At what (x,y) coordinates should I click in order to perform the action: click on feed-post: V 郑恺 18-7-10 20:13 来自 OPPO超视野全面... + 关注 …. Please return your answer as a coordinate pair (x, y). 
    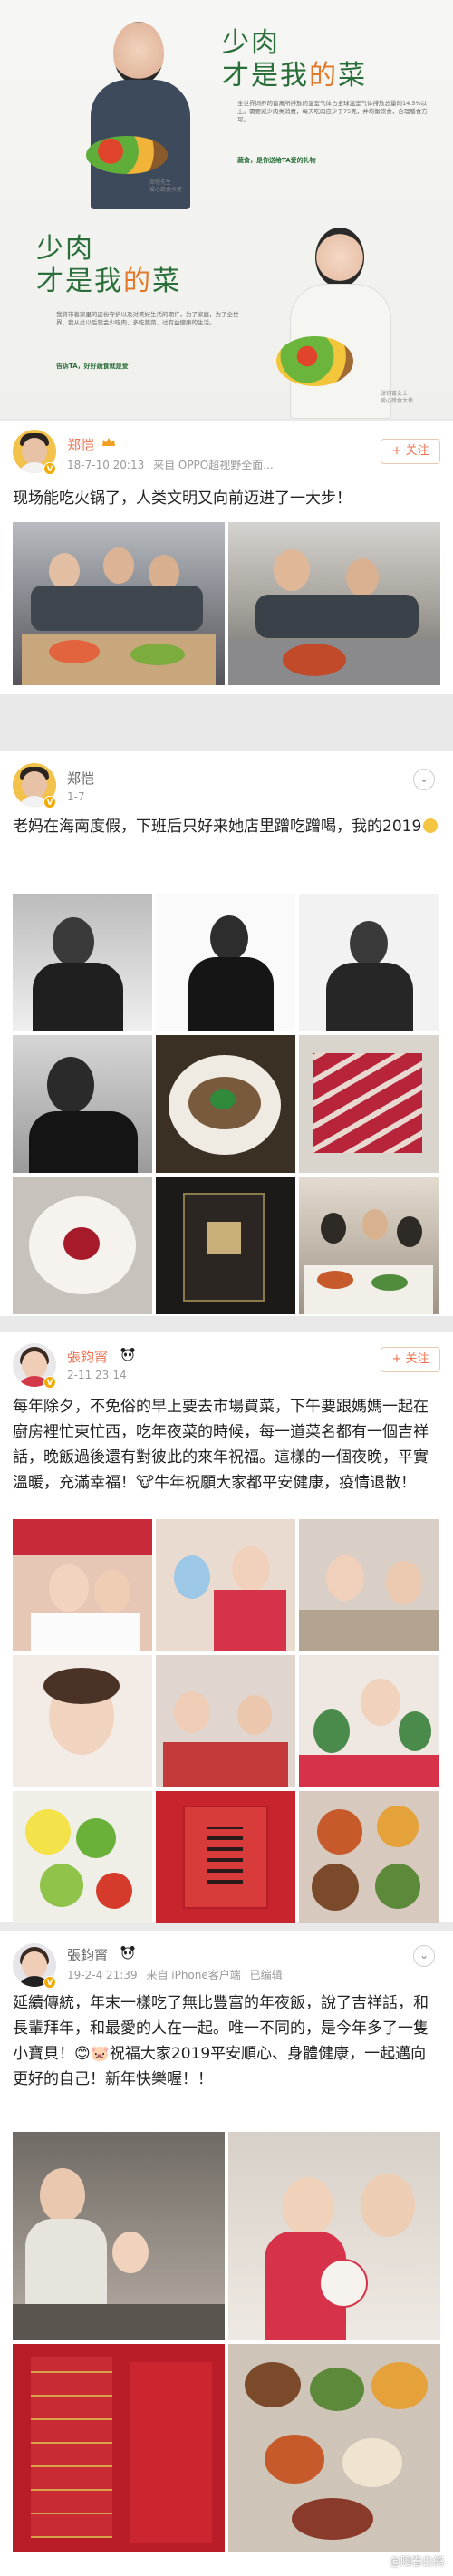
    Looking at the image, I should click on (227, 557).